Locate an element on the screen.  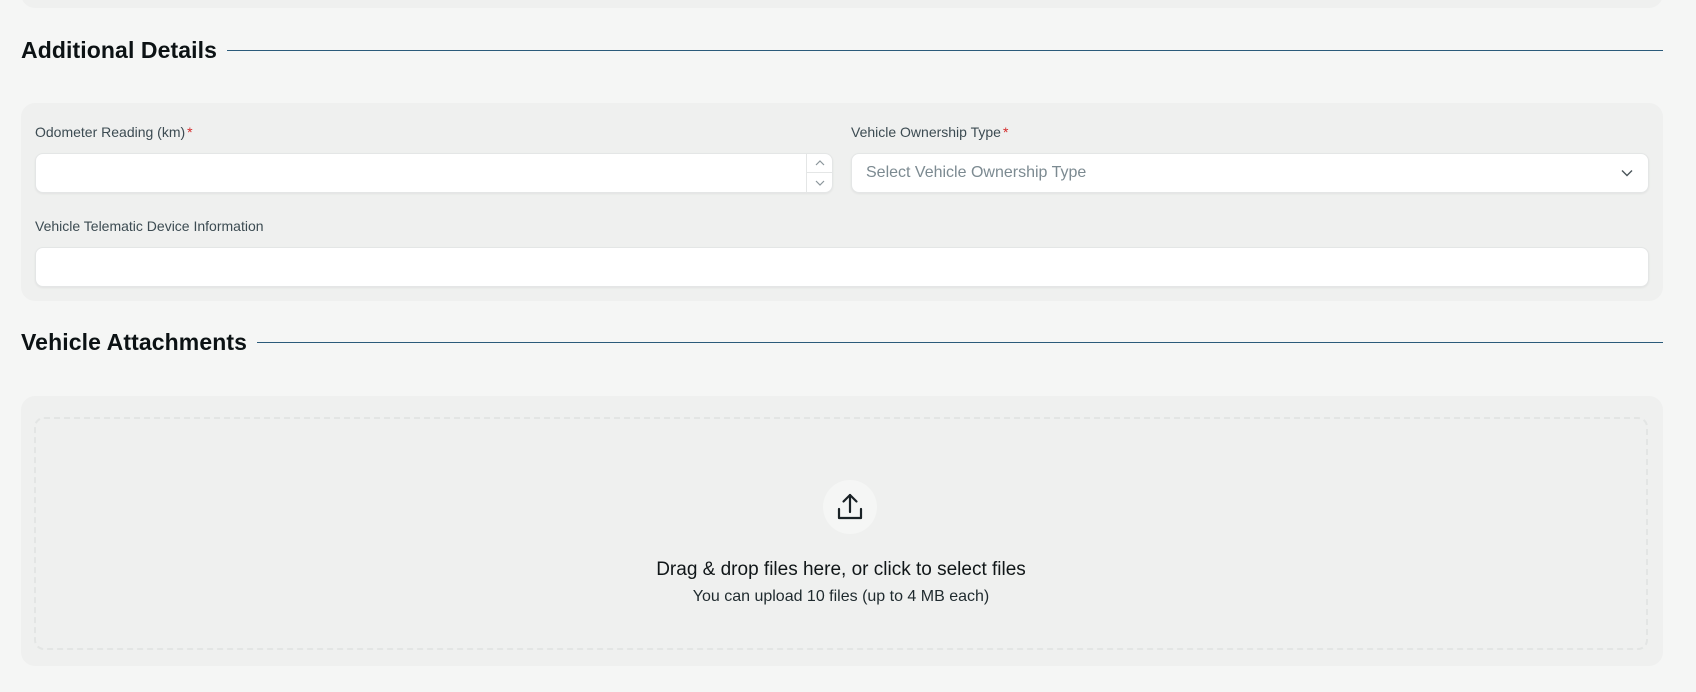
previous-section-card is located at coordinates (842, 4).